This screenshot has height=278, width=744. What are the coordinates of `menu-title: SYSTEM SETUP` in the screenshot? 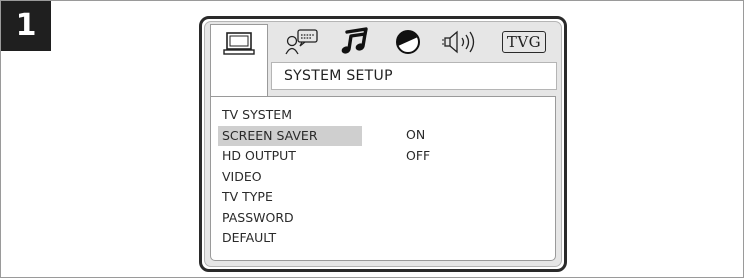 It's located at (414, 76).